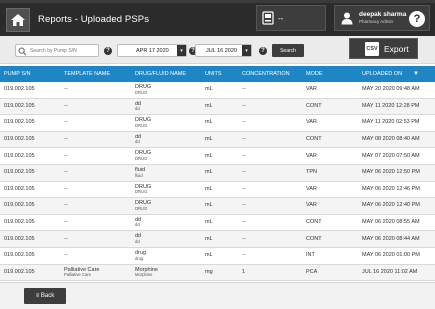 This screenshot has width=435, height=309. I want to click on cell-uploaded-on-text: MAY 06 2020 12:46 PM, so click(391, 188).